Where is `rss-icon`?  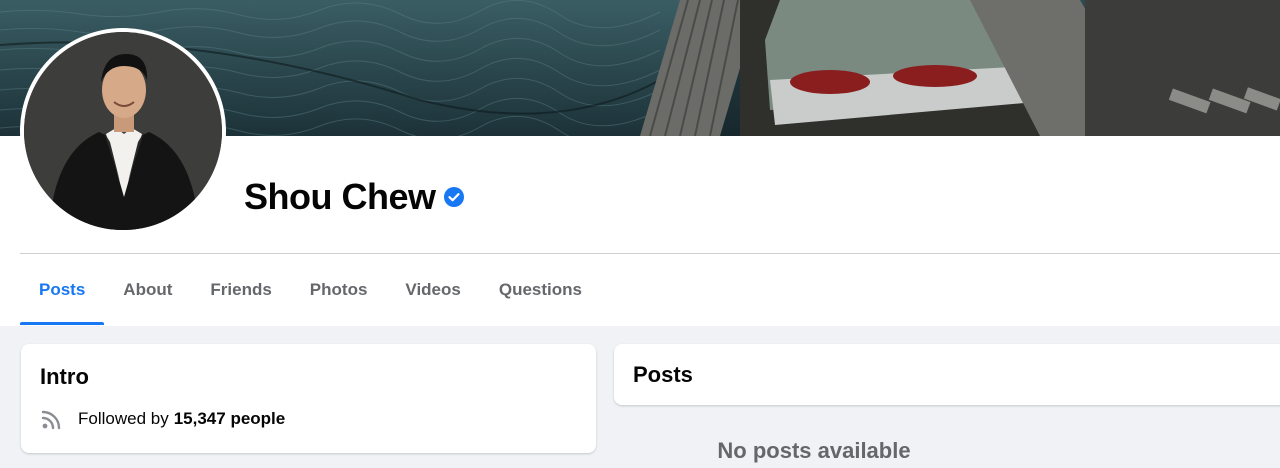
rss-icon is located at coordinates (52, 419).